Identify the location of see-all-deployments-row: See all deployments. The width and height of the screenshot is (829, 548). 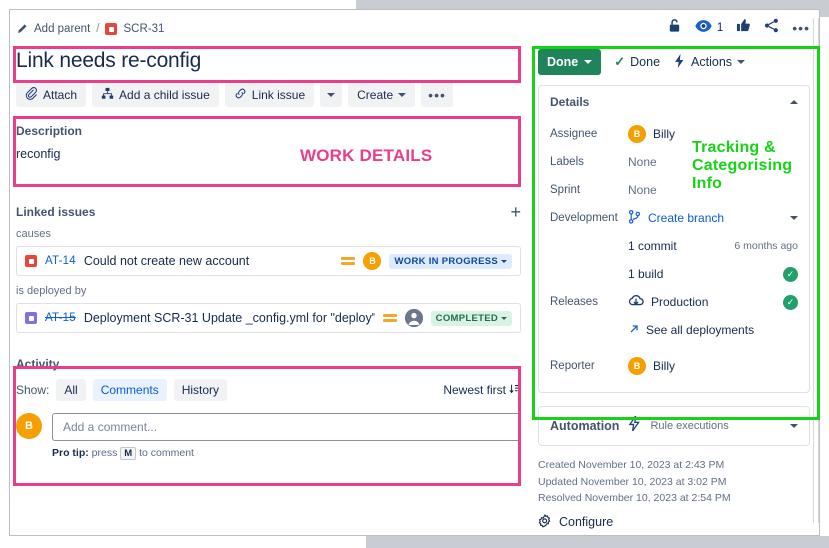
(674, 330).